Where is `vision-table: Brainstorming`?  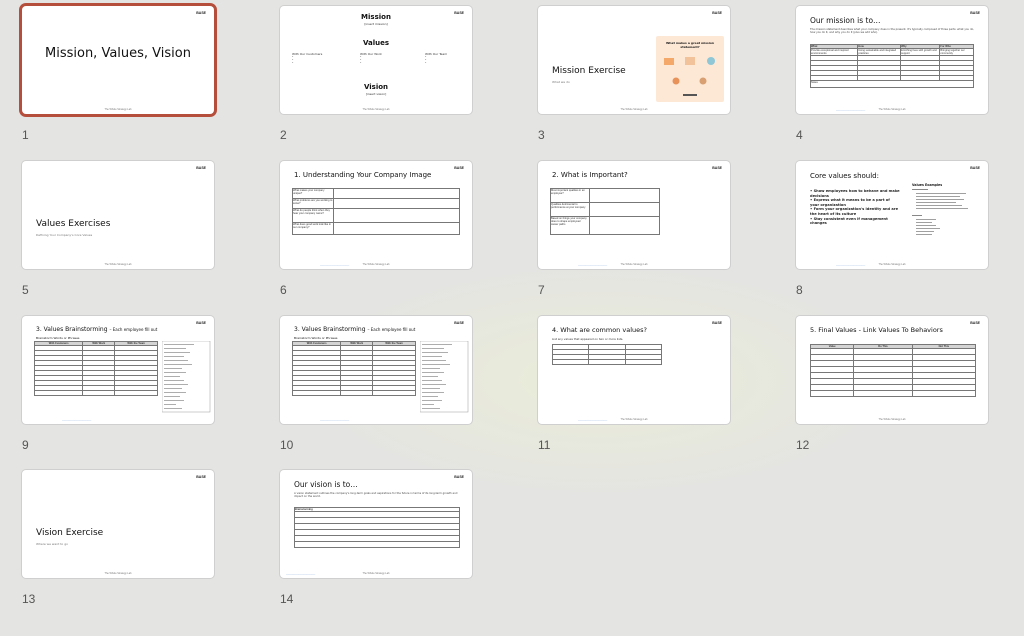
vision-table: Brainstorming is located at coordinates (377, 527).